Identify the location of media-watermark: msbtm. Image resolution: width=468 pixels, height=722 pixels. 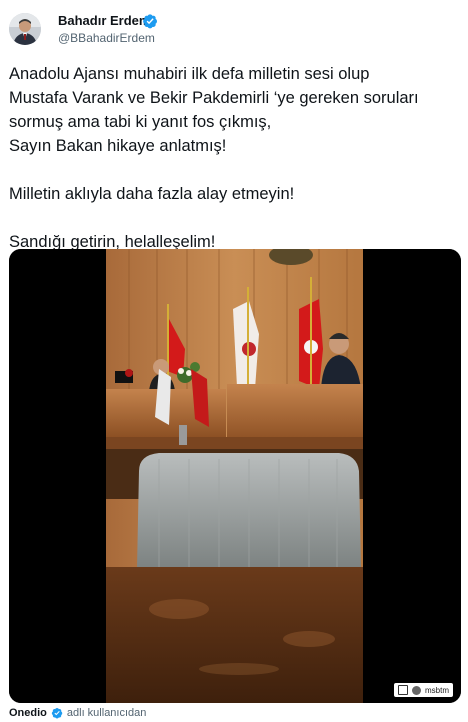
(423, 690).